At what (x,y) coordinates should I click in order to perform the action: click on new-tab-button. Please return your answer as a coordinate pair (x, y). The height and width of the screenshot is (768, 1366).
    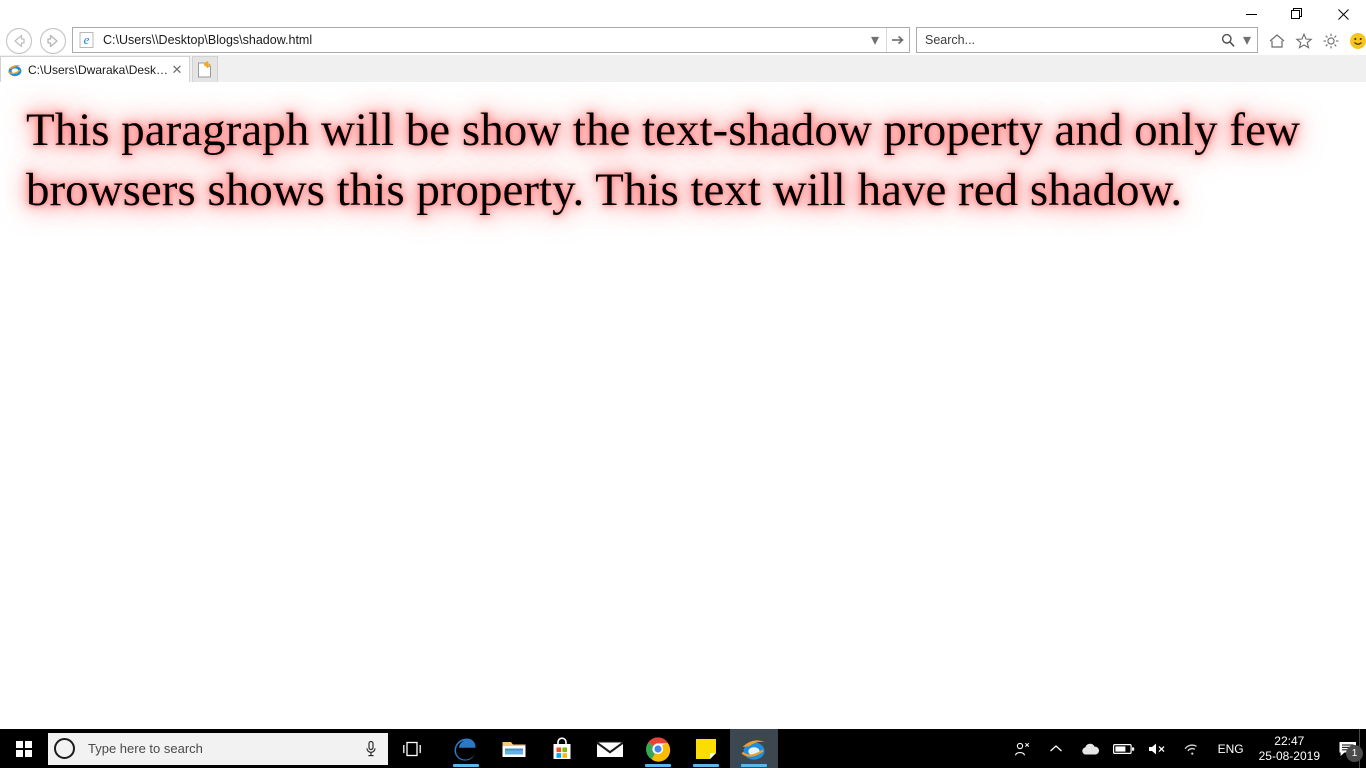
    Looking at the image, I should click on (205, 69).